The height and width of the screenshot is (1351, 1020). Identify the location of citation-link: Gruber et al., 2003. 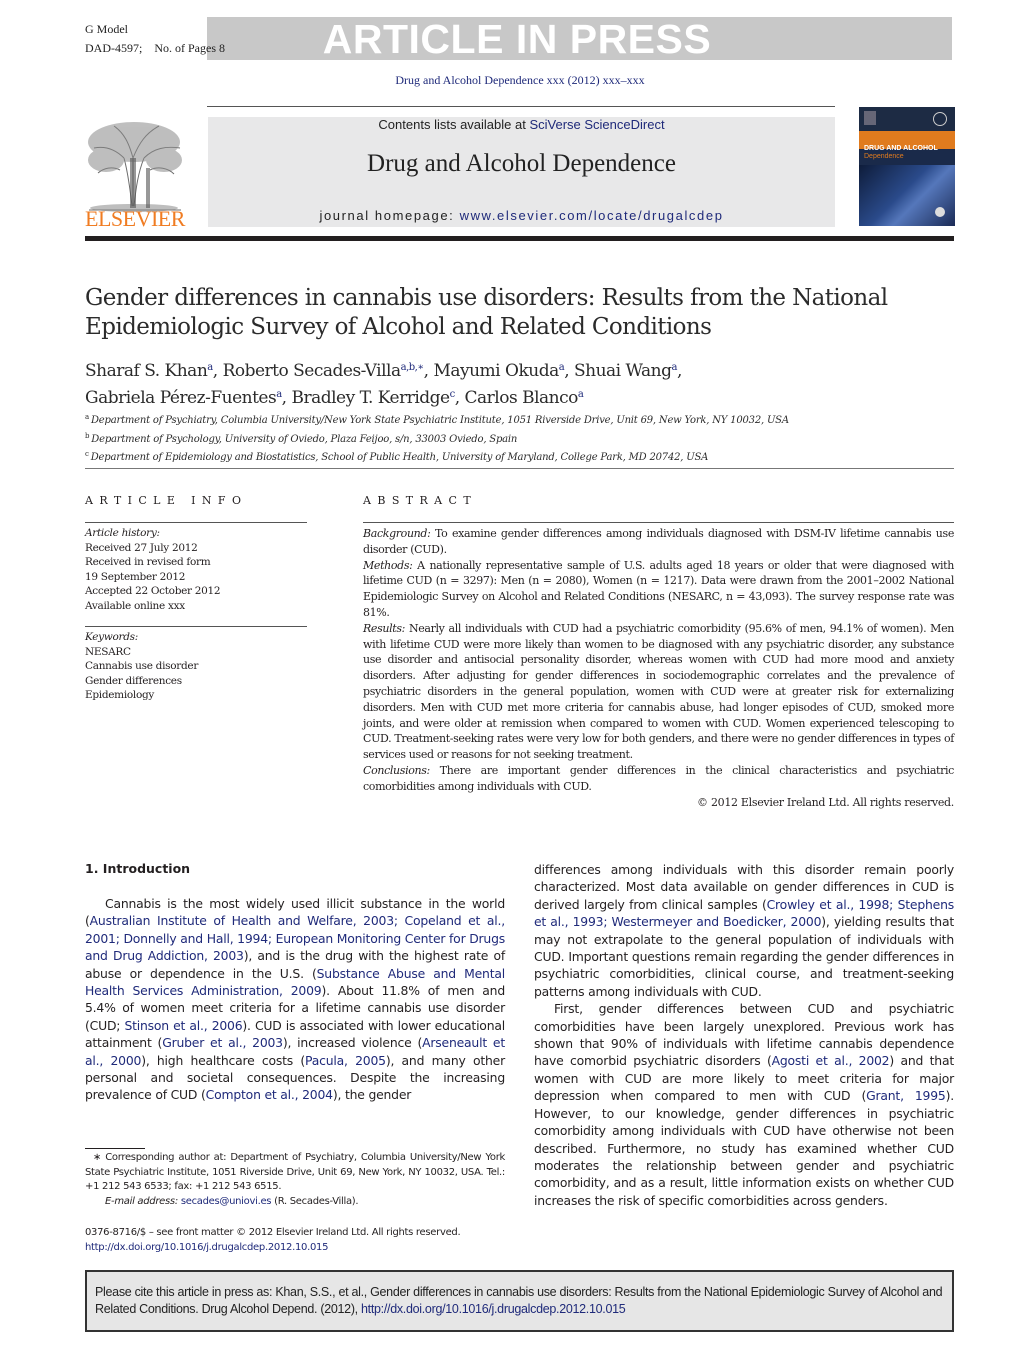
(222, 1042).